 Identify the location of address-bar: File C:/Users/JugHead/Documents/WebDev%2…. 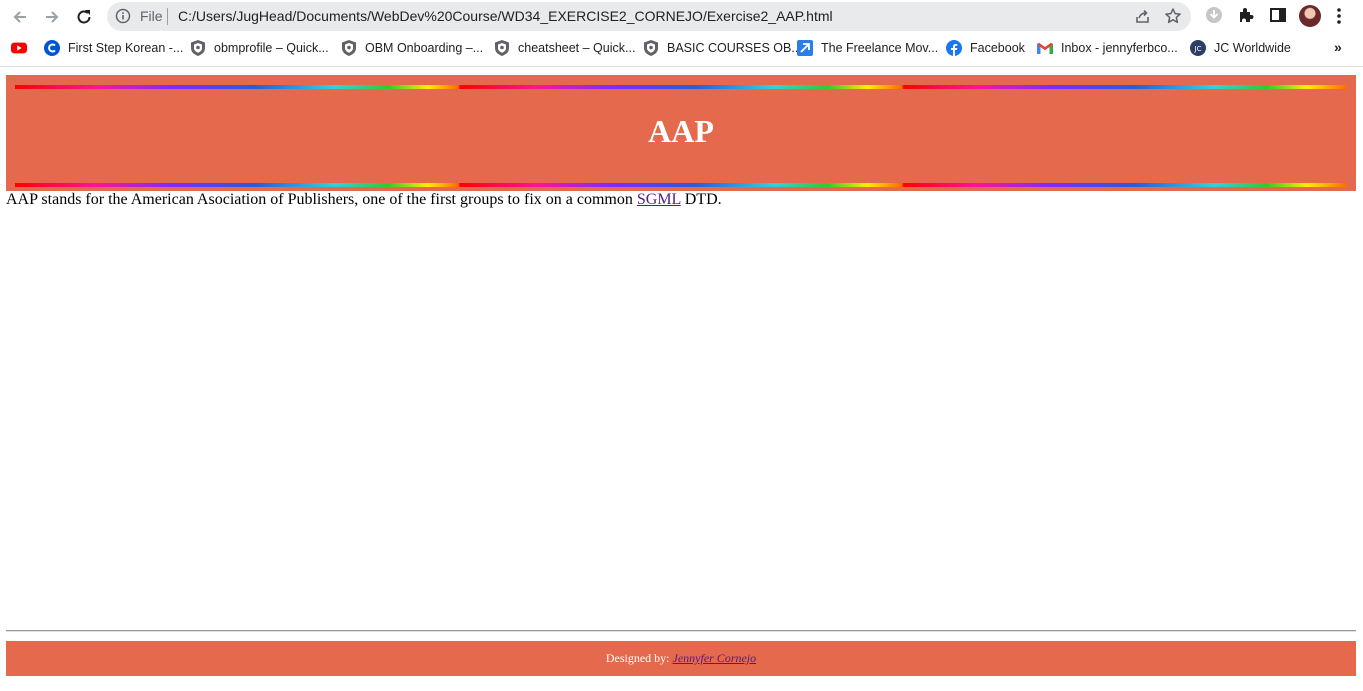
(649, 16).